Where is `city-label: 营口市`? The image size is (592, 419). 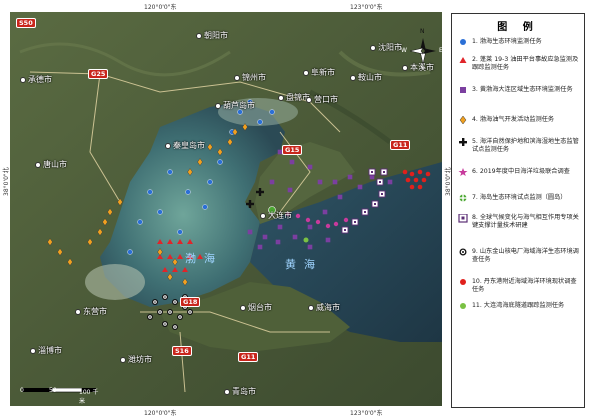
city-label: 营口市 is located at coordinates (322, 99).